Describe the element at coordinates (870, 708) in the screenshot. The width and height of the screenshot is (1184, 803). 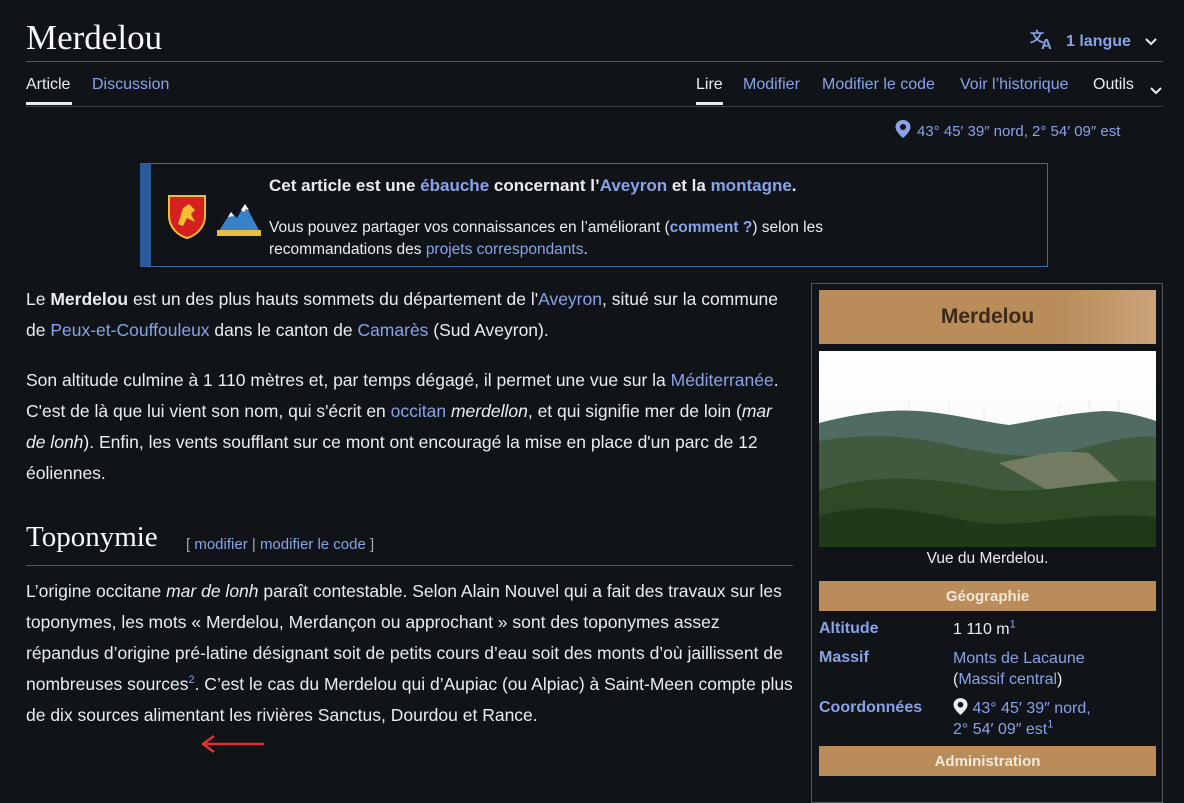
I see `coordinates-label: Coordonnées` at that location.